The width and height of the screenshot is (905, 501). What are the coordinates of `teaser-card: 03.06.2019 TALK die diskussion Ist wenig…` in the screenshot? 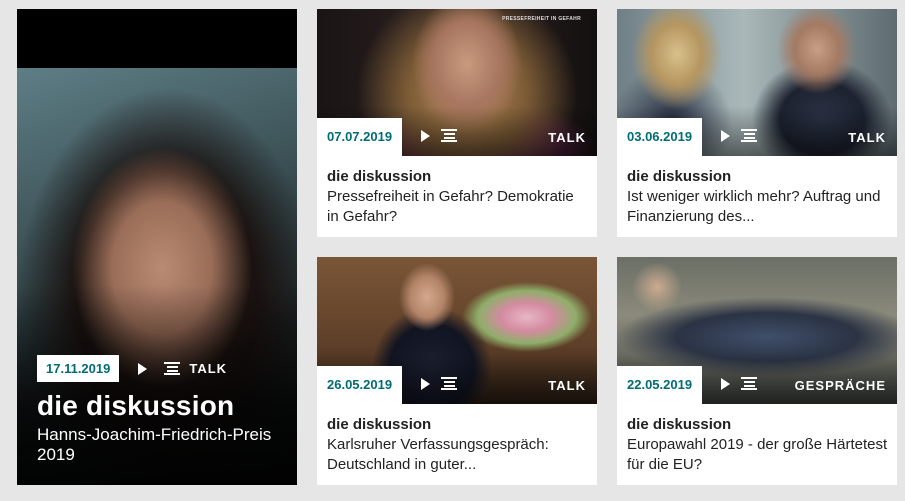 It's located at (757, 123).